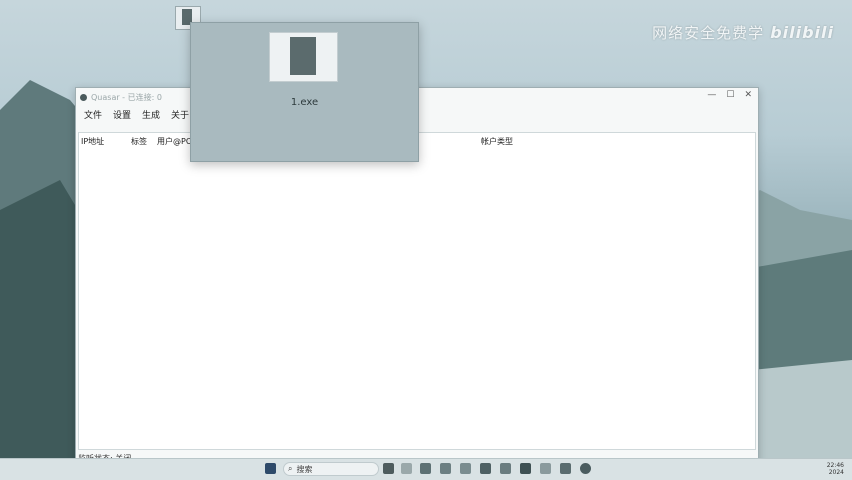 Image resolution: width=852 pixels, height=480 pixels. What do you see at coordinates (122, 114) in the screenshot?
I see `menu-settings: 设置` at bounding box center [122, 114].